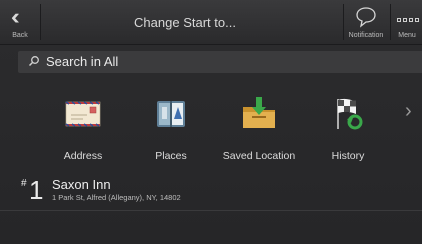 This screenshot has height=244, width=422. Describe the element at coordinates (259, 156) in the screenshot. I see `category-label: Saved Location` at that location.